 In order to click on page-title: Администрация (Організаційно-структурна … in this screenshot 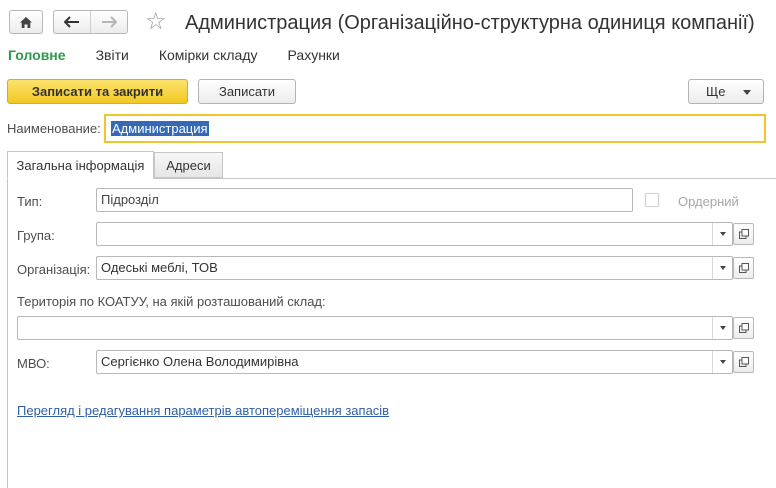, I will do `click(470, 23)`.